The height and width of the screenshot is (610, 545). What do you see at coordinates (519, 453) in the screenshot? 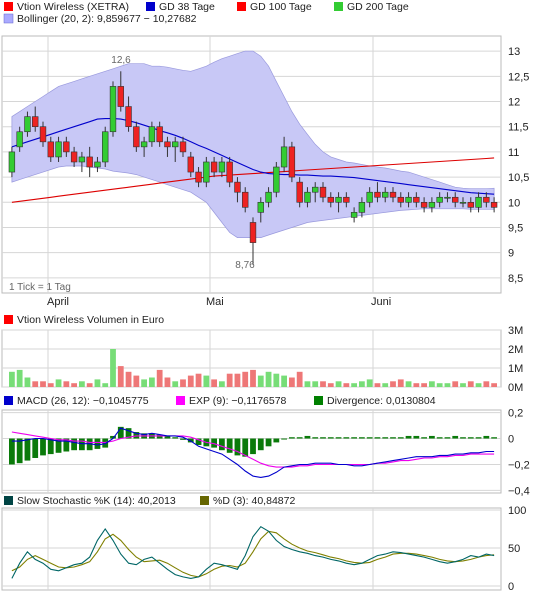
I see `macd-axis: 0,2 0 −0,2 −0,4` at bounding box center [519, 453].